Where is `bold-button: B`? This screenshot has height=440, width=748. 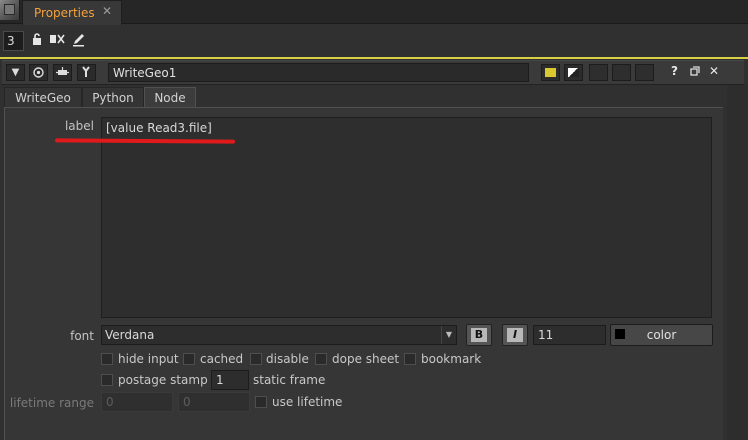 bold-button: B is located at coordinates (479, 335).